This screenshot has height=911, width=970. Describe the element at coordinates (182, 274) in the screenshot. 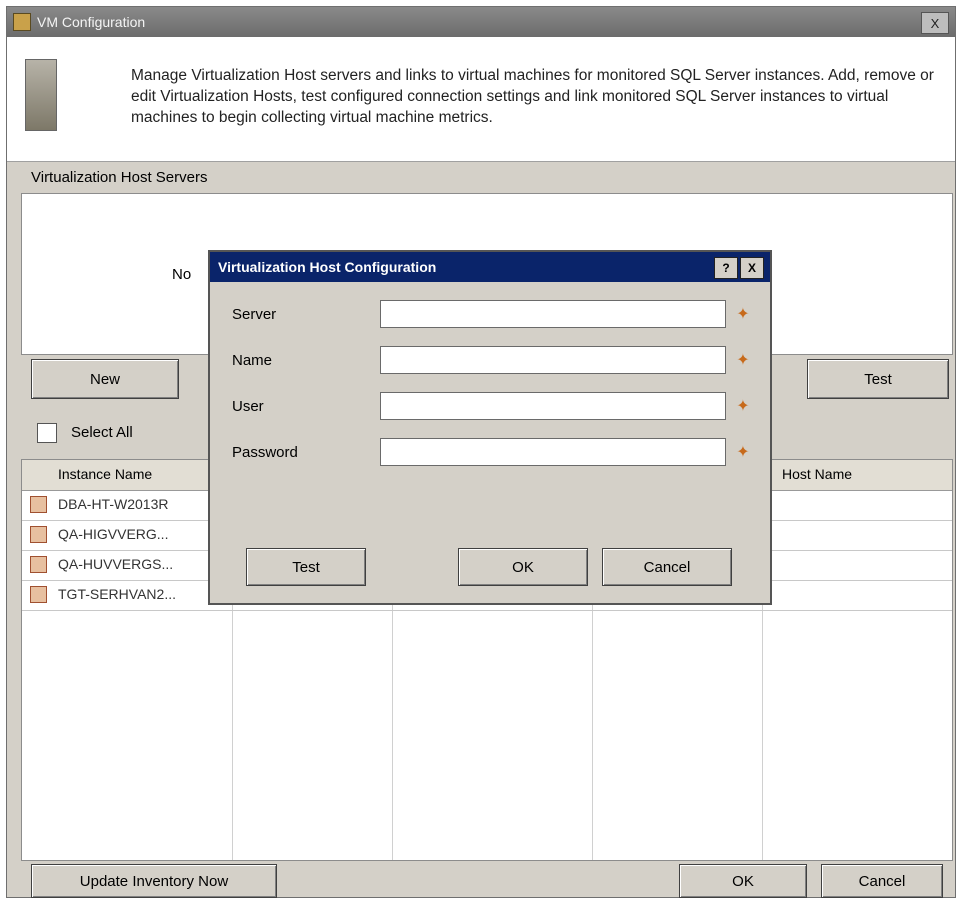

I see `empty-hosts-text: No` at that location.